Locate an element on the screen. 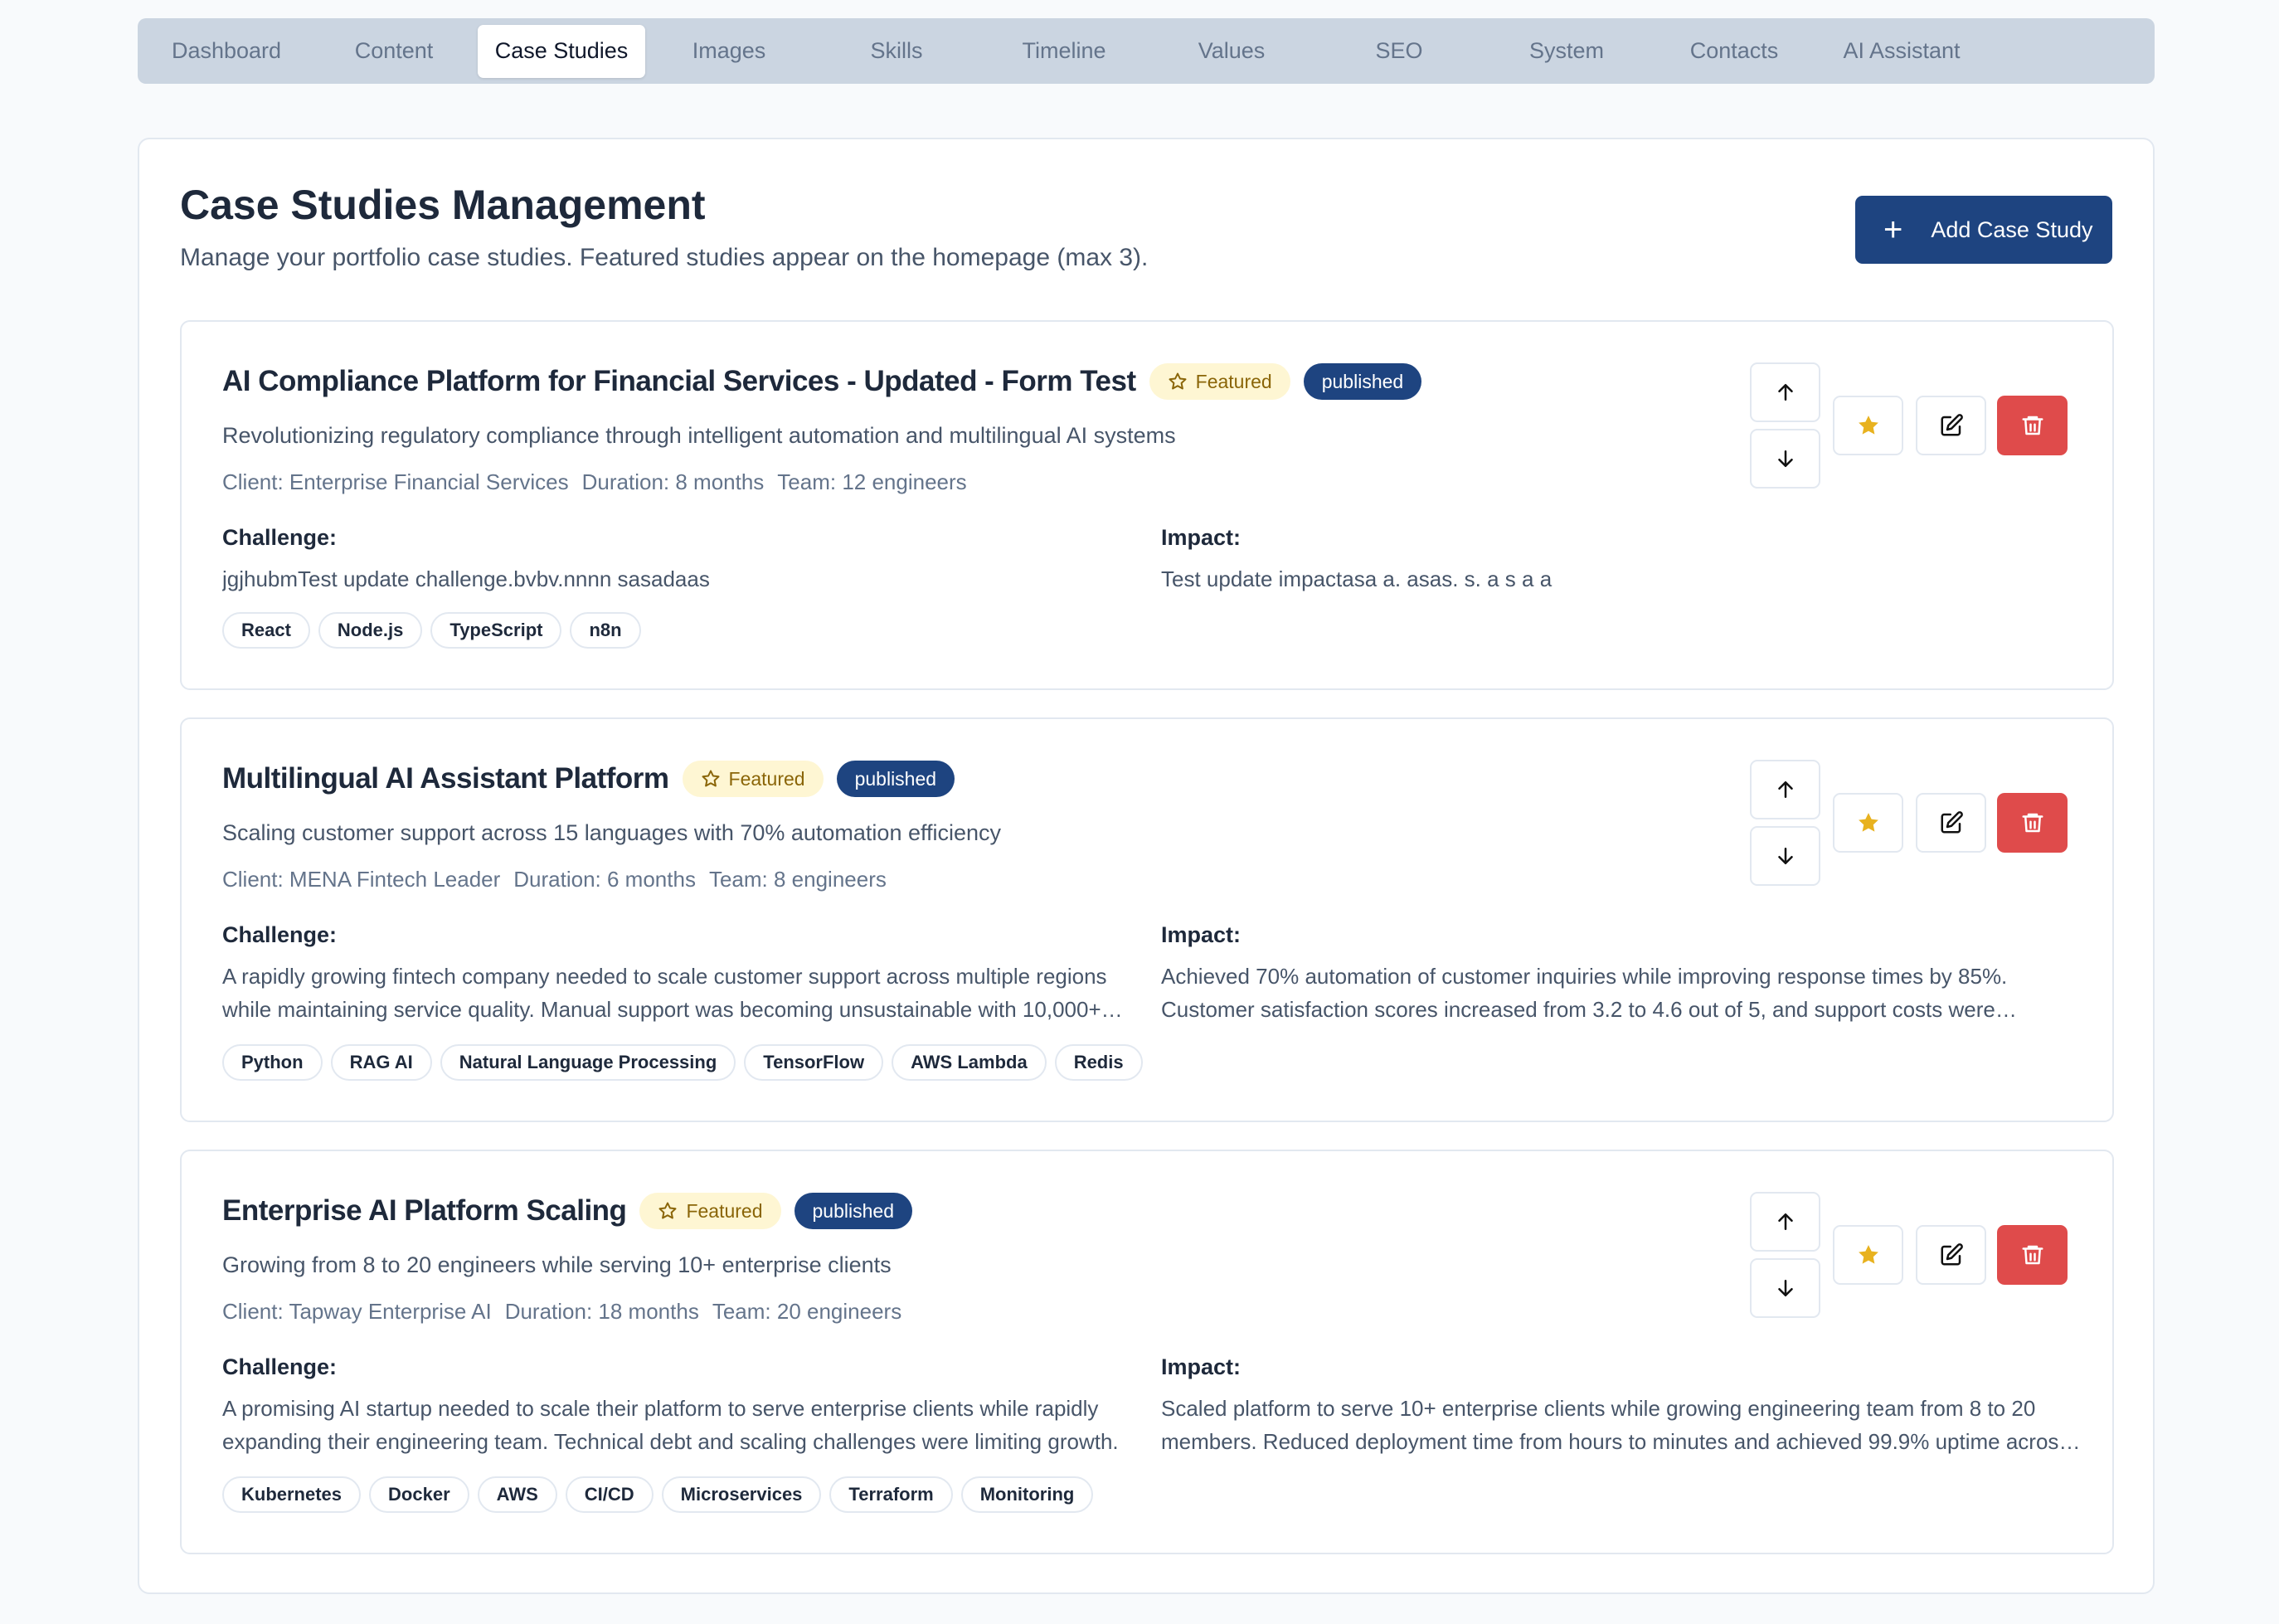  tech-tag: Python is located at coordinates (272, 1062).